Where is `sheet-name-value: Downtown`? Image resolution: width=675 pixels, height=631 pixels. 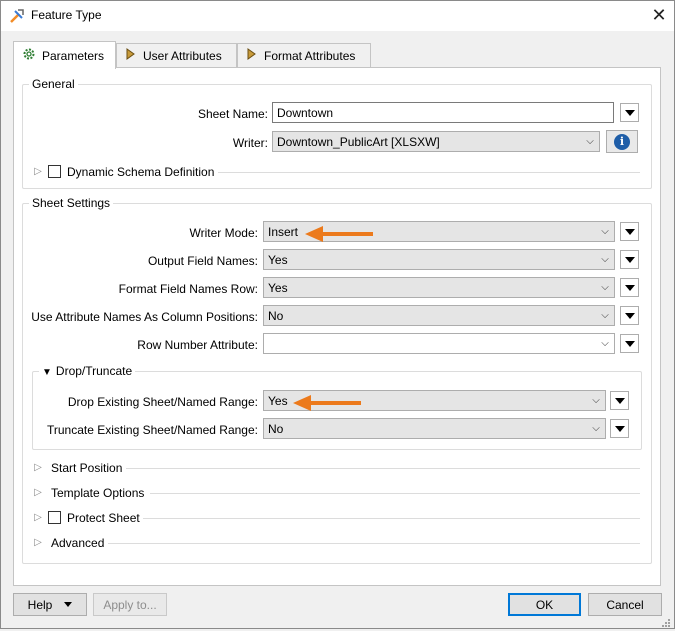 sheet-name-value: Downtown is located at coordinates (305, 112).